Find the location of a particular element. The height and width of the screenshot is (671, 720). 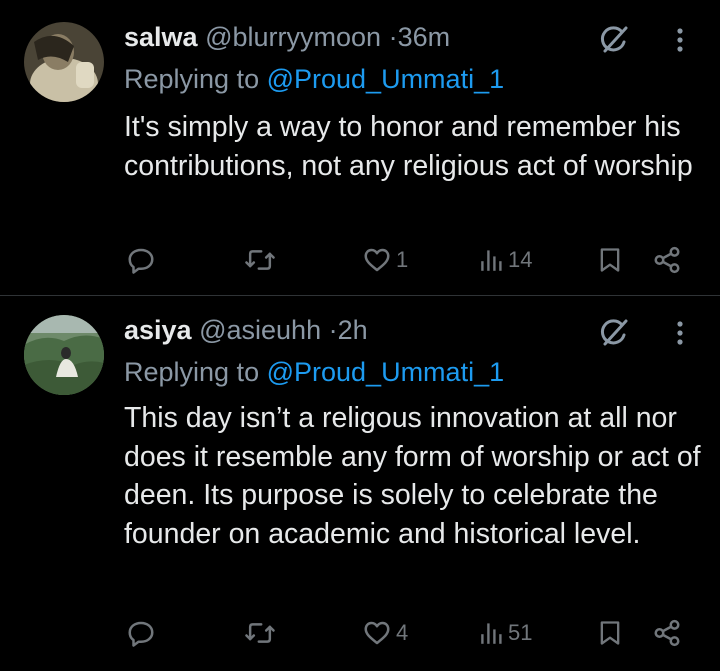

tweet-header: asiya @asieuhh ·2h is located at coordinates (246, 330).